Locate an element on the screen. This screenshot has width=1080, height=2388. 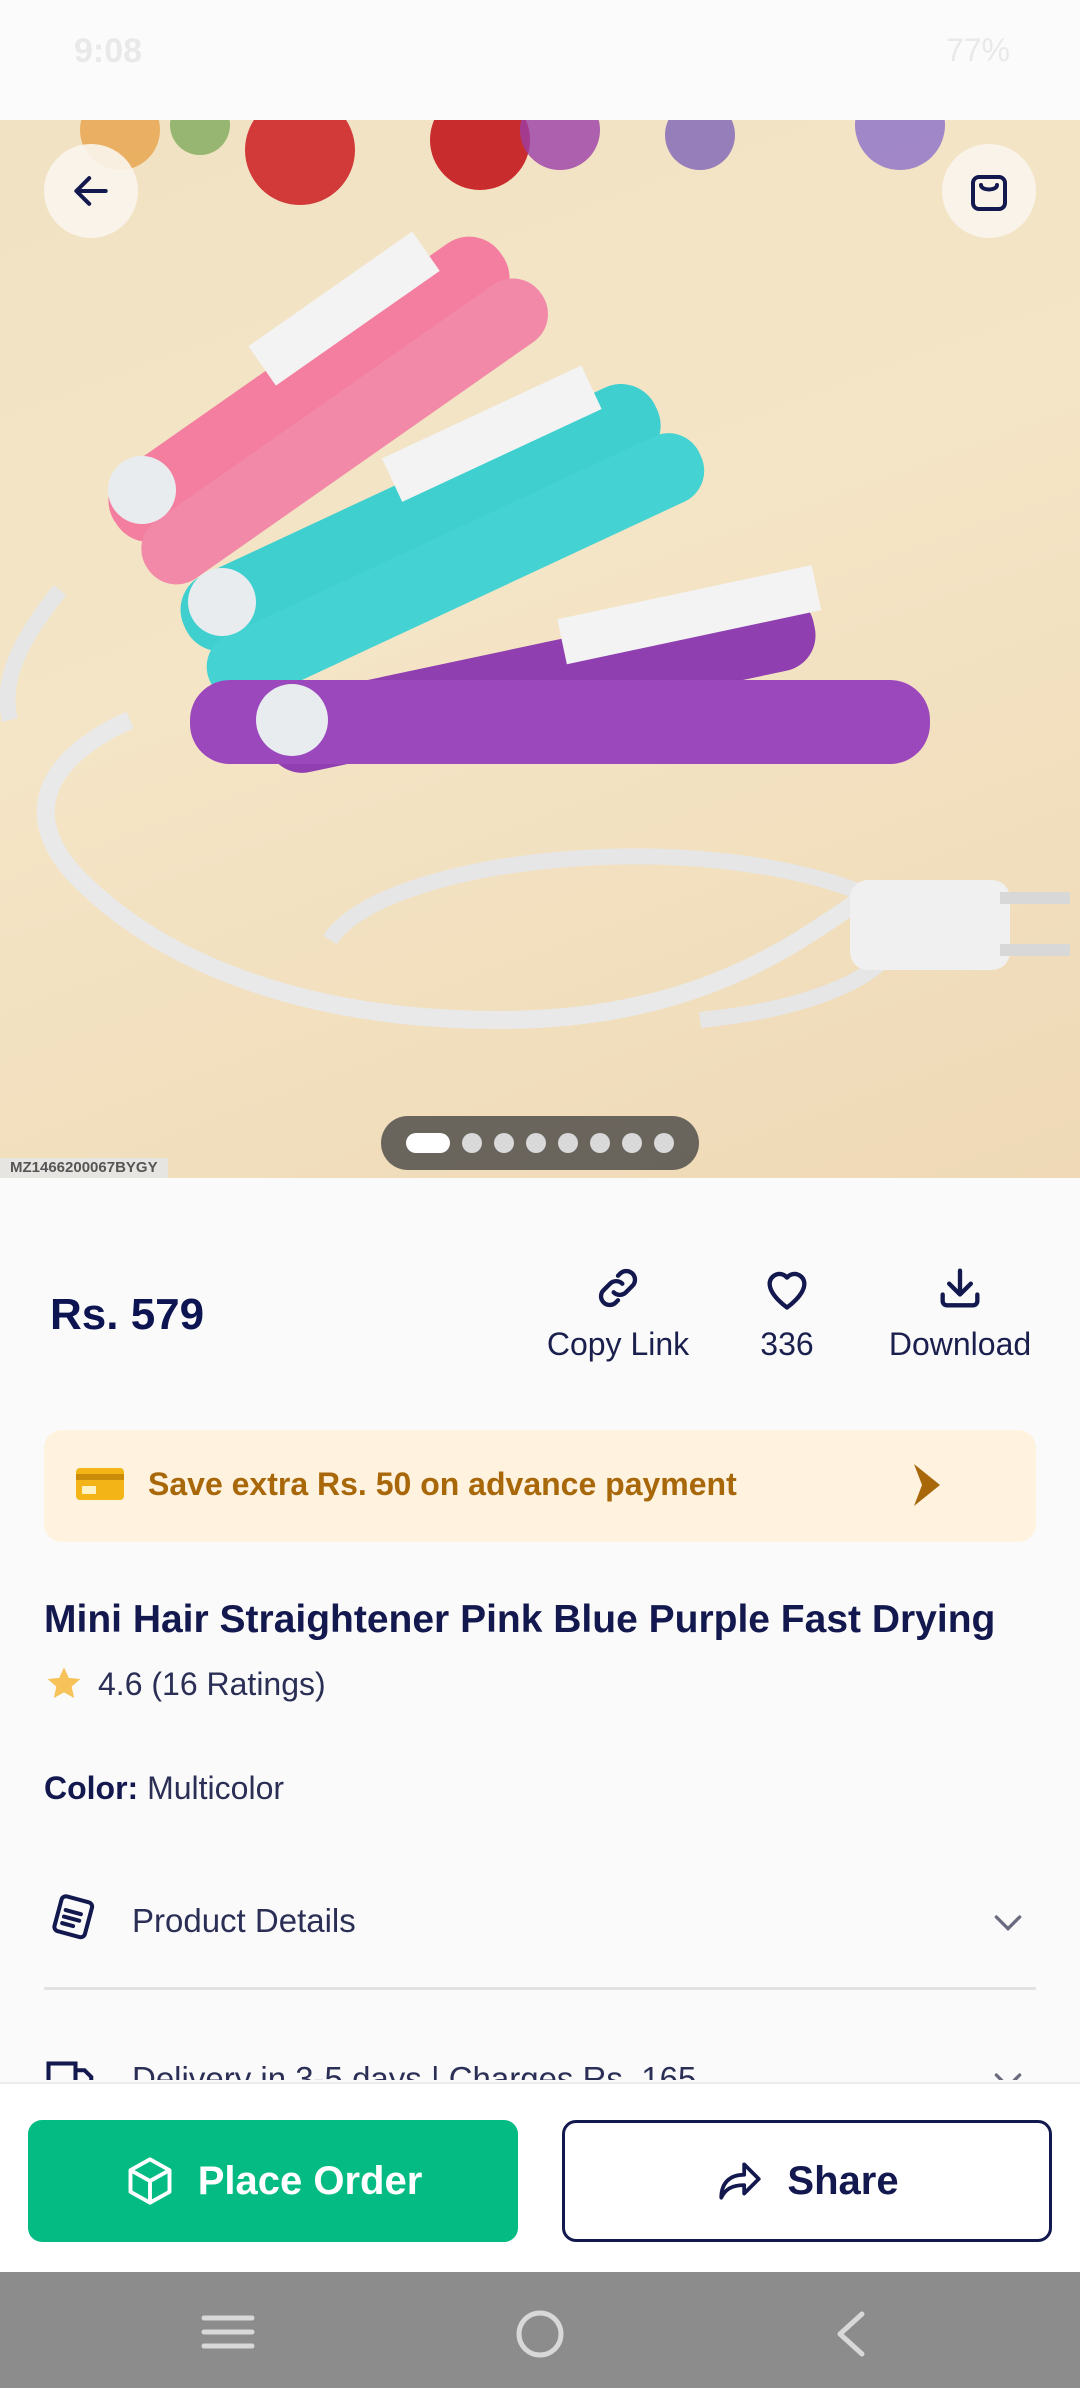
advance-payment-offer: Save extra Rs. 50 on advance payment is located at coordinates (540, 1486).